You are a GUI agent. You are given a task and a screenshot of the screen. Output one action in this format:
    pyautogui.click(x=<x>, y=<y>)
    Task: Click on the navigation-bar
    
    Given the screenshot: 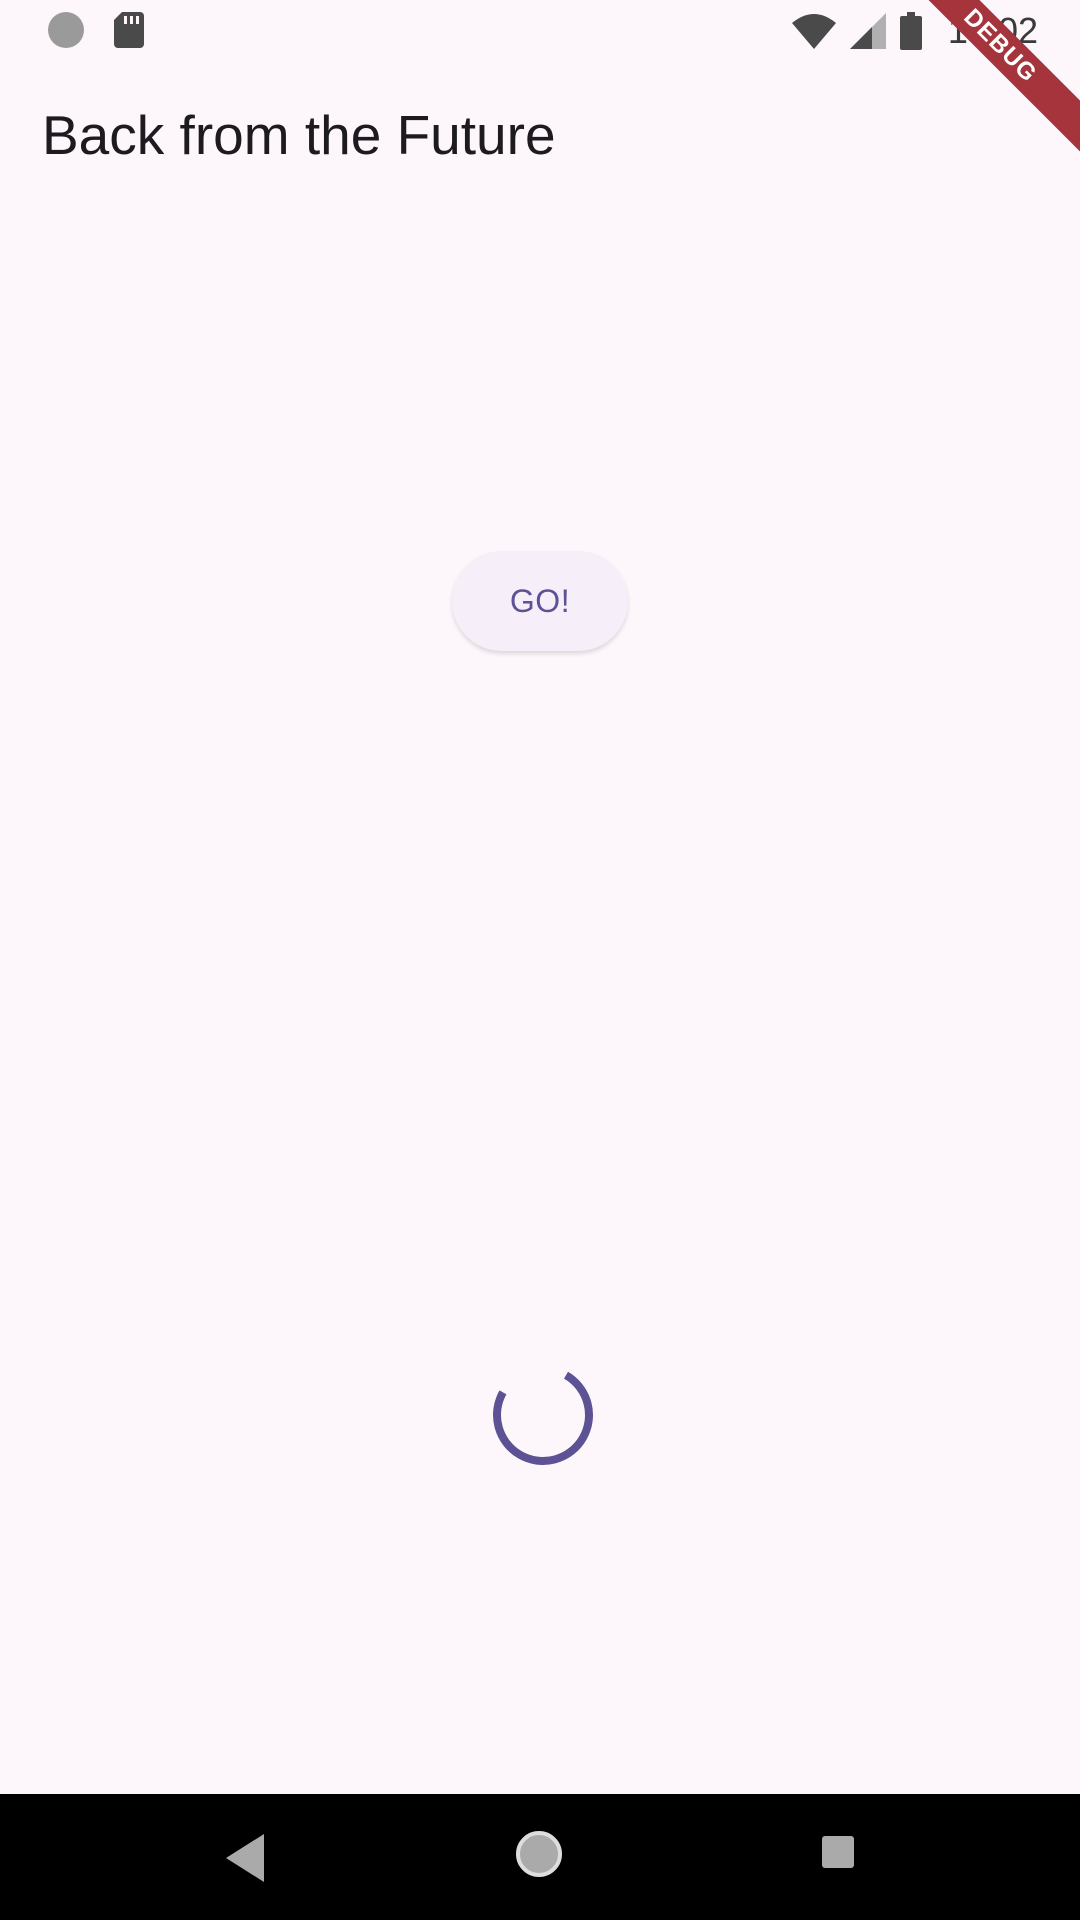 What is the action you would take?
    pyautogui.click(x=540, y=1857)
    